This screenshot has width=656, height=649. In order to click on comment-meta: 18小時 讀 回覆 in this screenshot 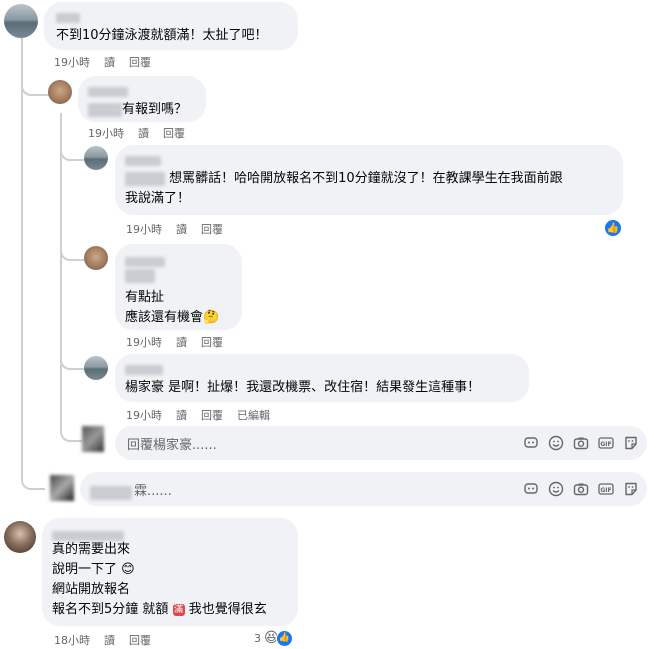, I will do `click(109, 640)`.